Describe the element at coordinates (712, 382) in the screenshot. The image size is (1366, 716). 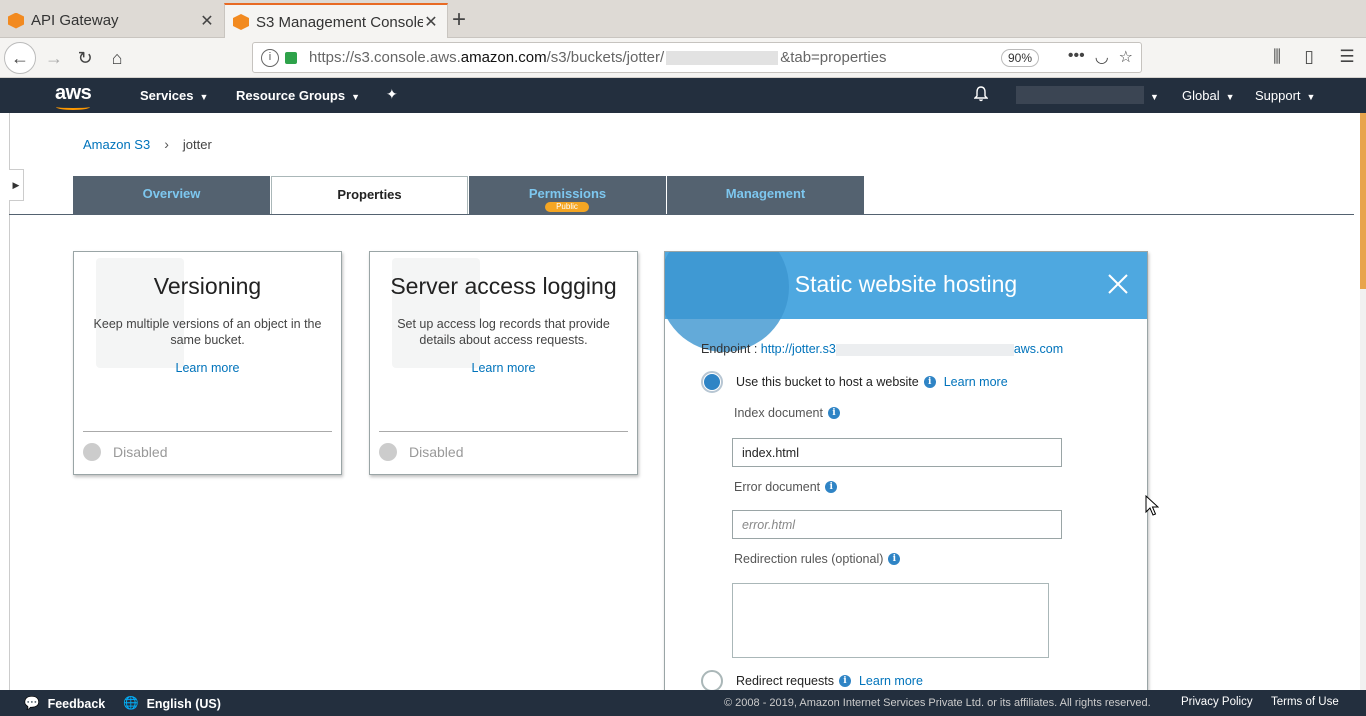
I see `radio-selected` at that location.